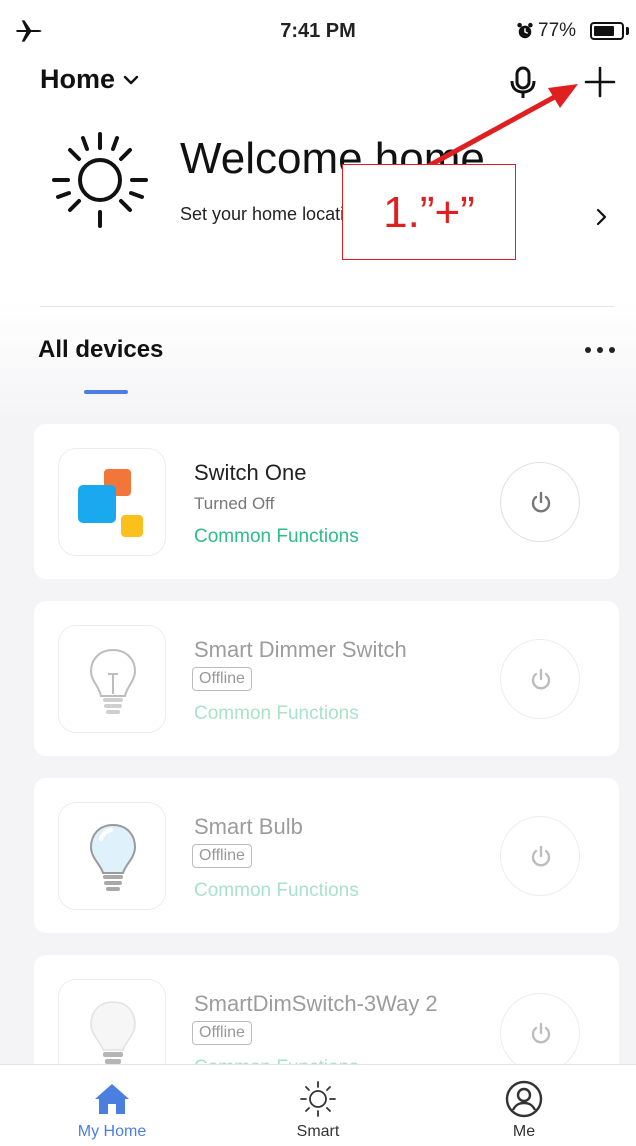 Image resolution: width=636 pixels, height=1146 pixels. What do you see at coordinates (112, 1131) in the screenshot?
I see `nav-label: My Home` at bounding box center [112, 1131].